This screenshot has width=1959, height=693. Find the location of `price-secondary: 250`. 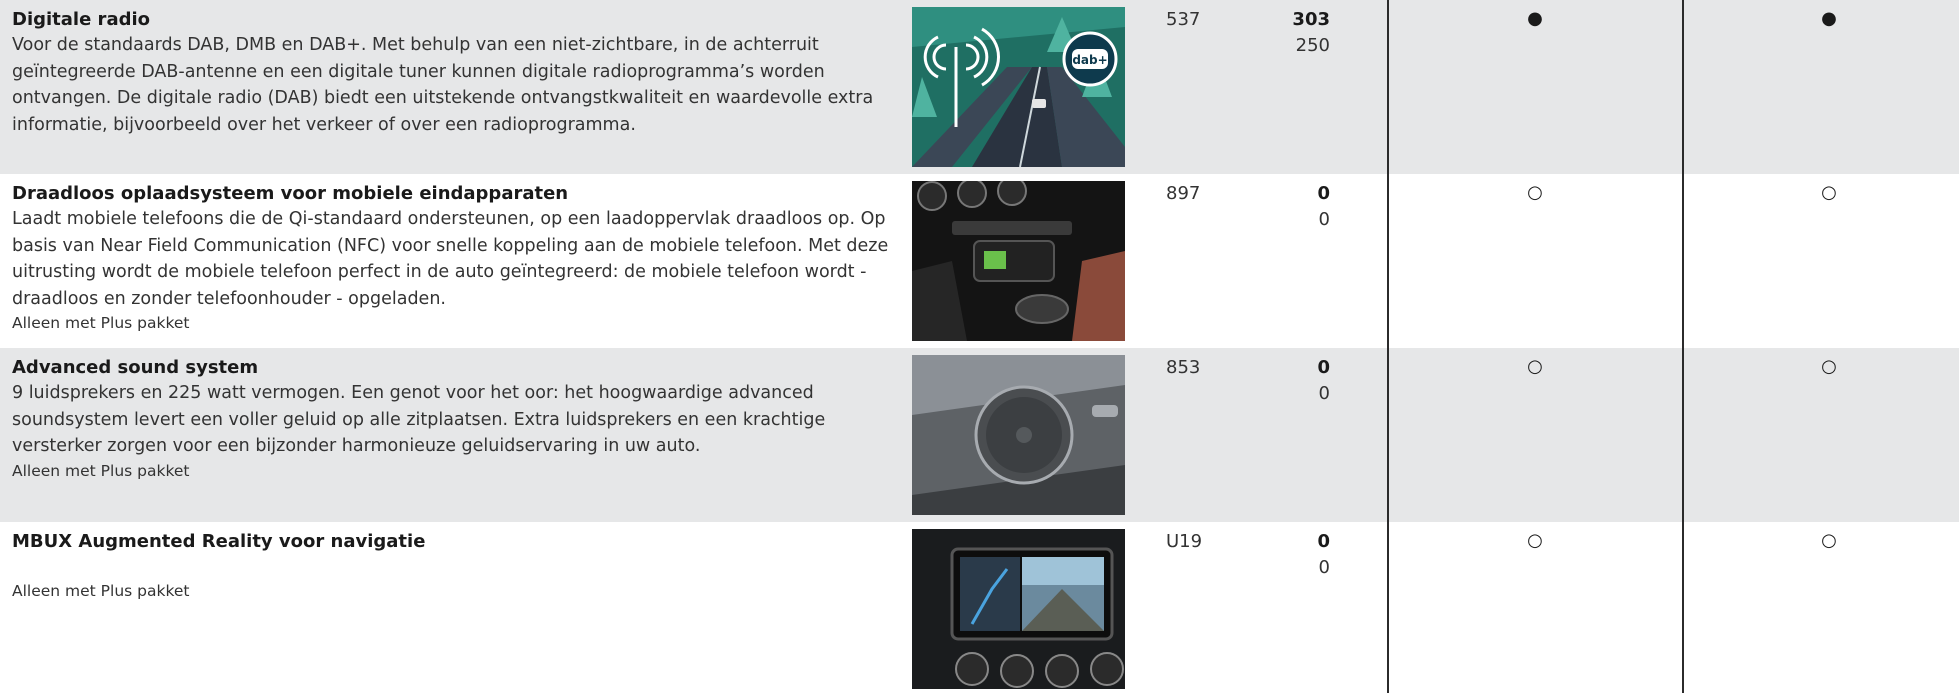

price-secondary: 250 is located at coordinates (1312, 45).